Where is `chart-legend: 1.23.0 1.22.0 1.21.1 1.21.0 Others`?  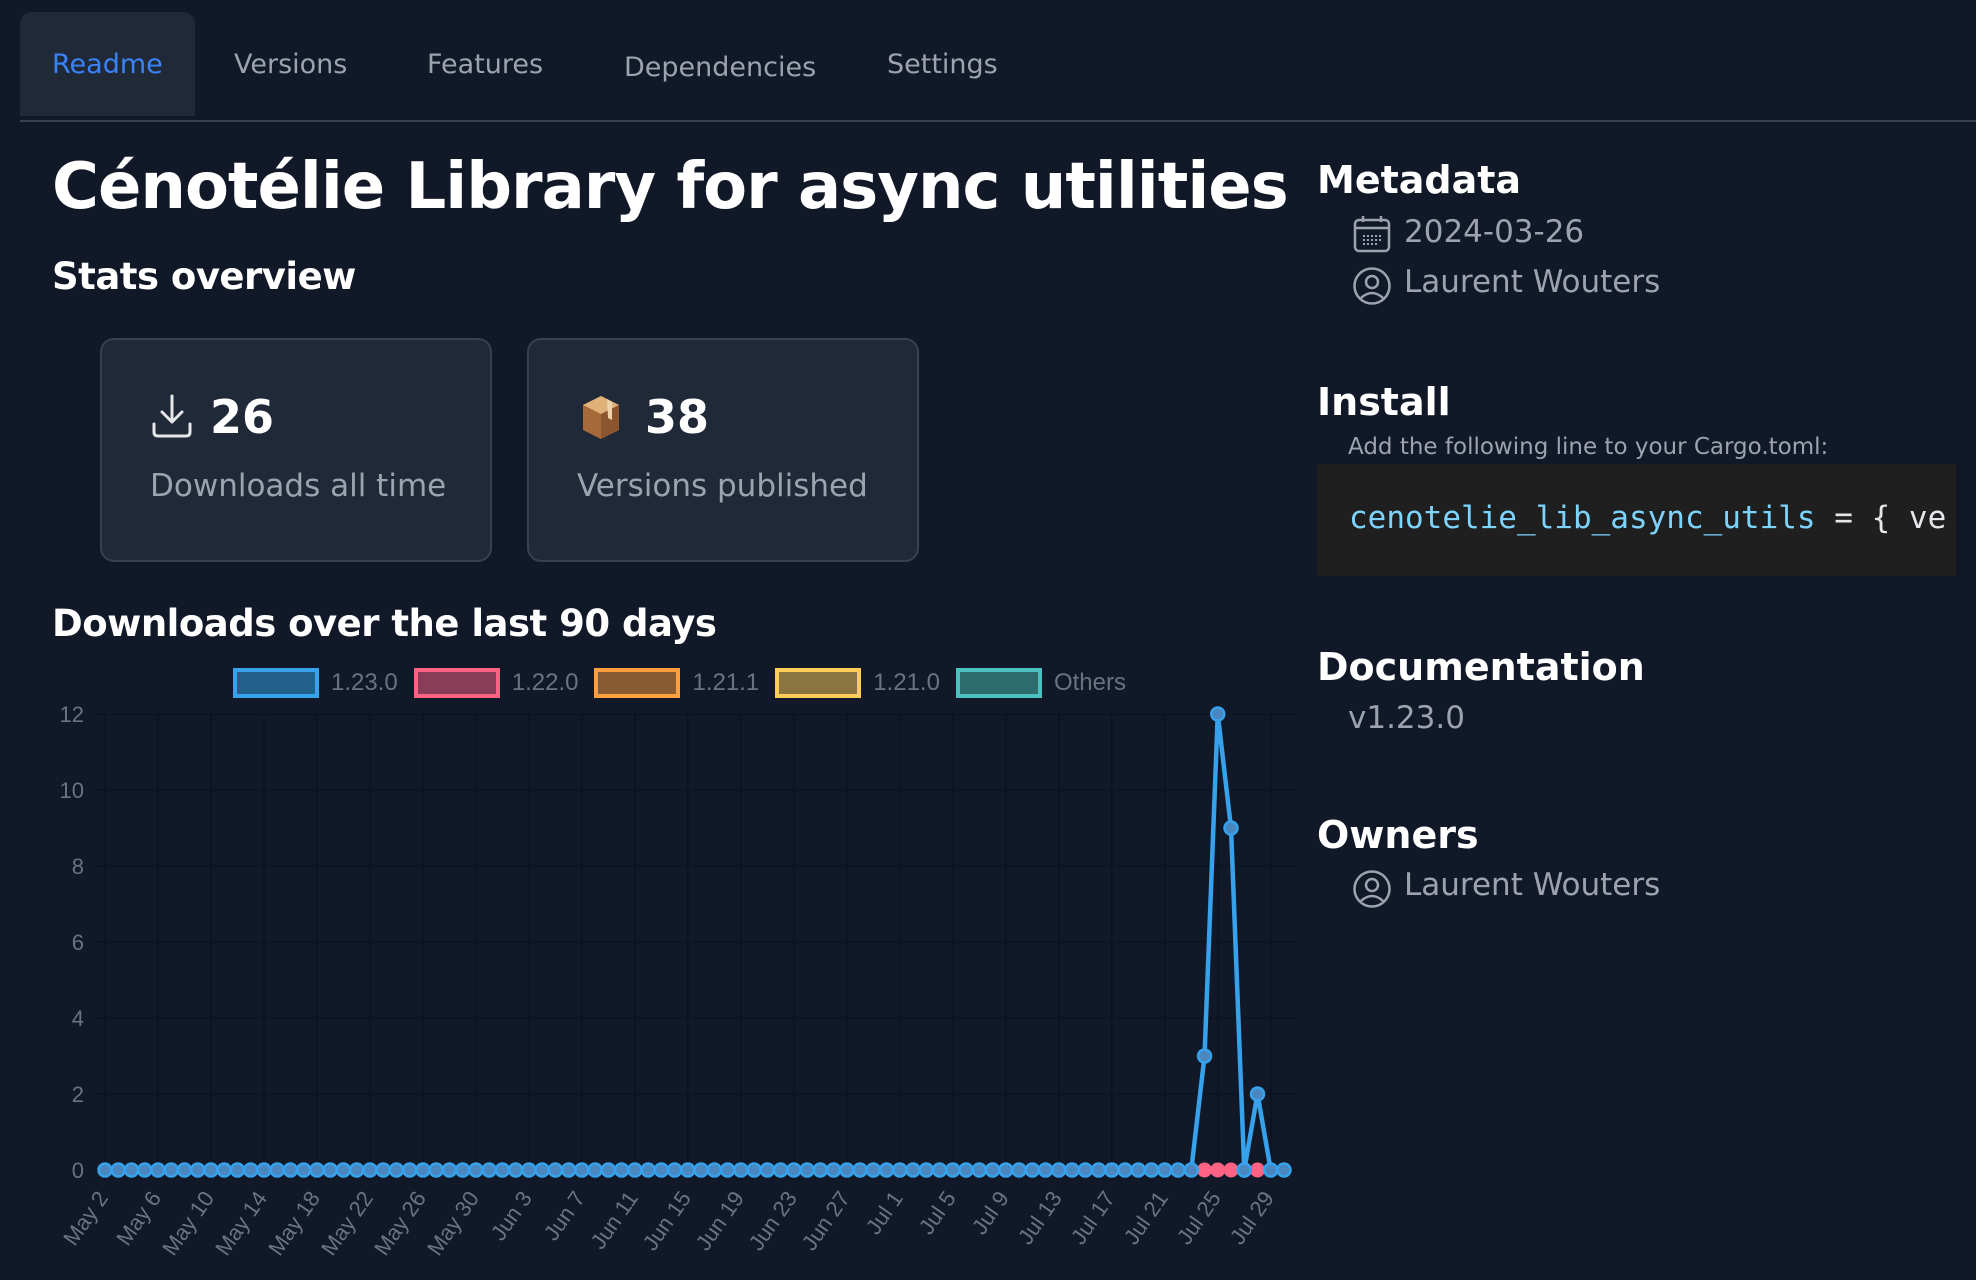
chart-legend: 1.23.0 1.22.0 1.21.1 1.21.0 Others is located at coordinates (687, 683).